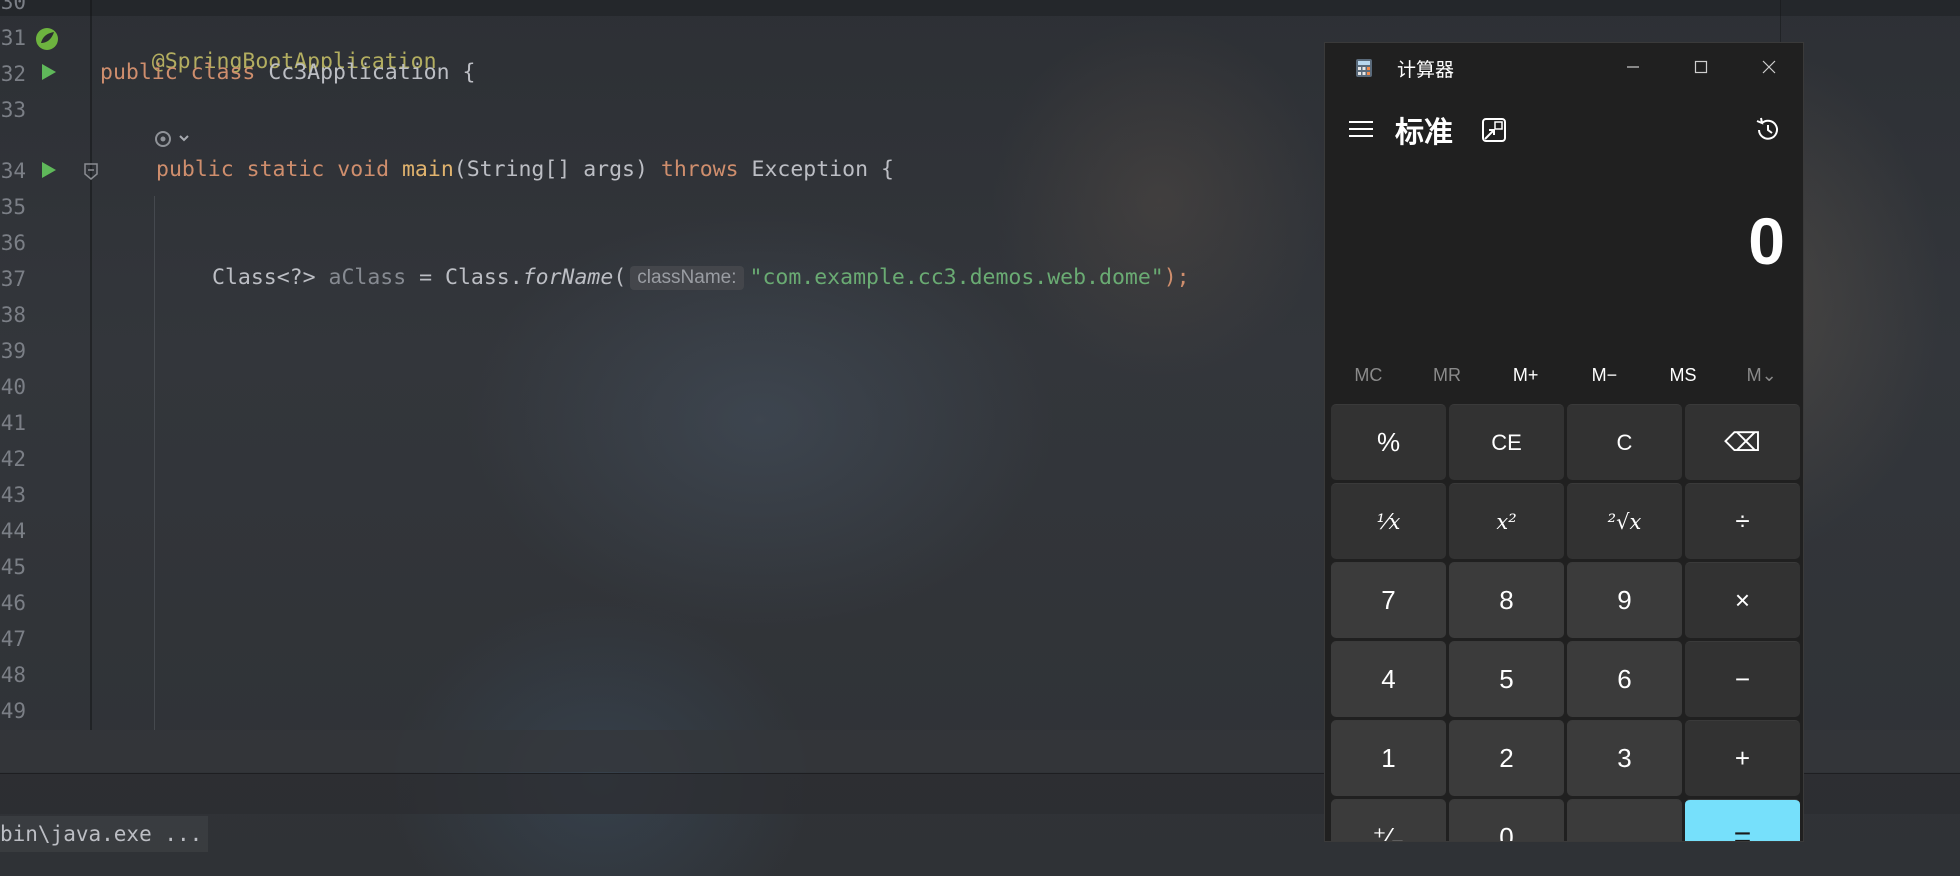 This screenshot has width=1960, height=876. What do you see at coordinates (13, 110) in the screenshot?
I see `line-number: 33` at bounding box center [13, 110].